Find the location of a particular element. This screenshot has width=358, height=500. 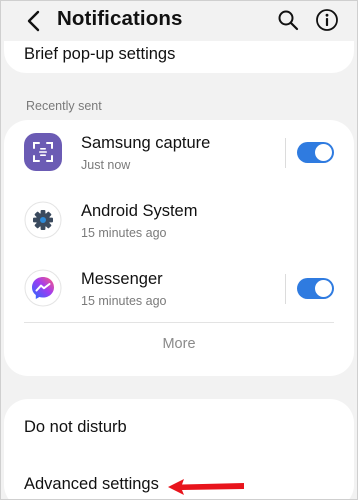

do-not-disturb-item: Do not disturb is located at coordinates (75, 427).